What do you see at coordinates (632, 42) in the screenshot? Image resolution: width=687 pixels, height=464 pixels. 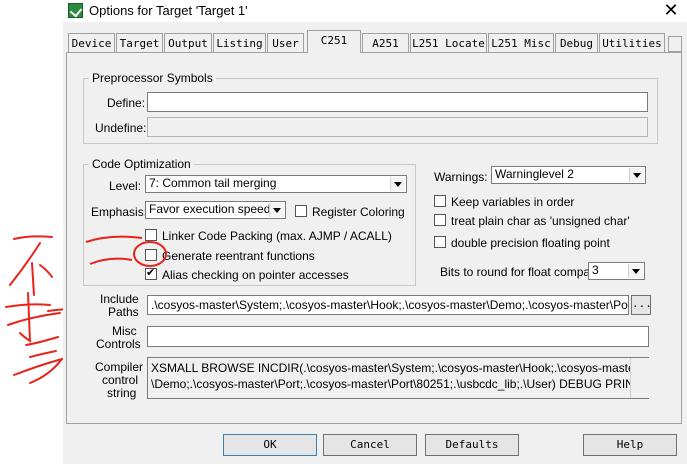 I see `tab-utilities: Utilities` at bounding box center [632, 42].